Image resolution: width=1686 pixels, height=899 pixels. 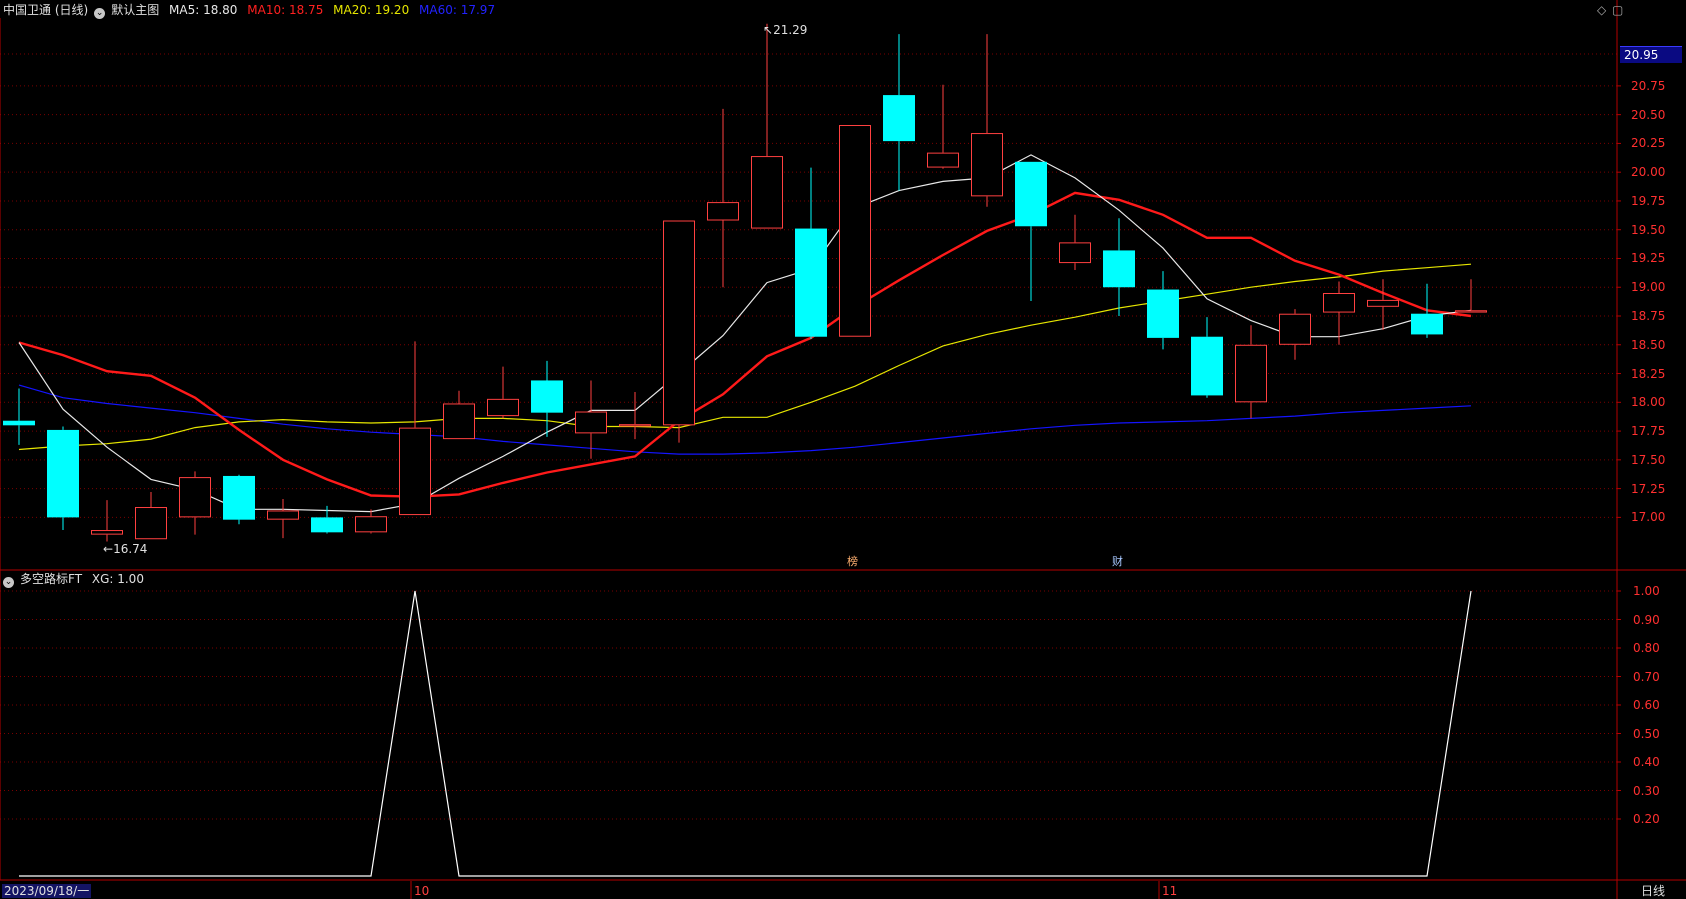 I want to click on indicator-tick-label: 0.60, so click(x=1646, y=705).